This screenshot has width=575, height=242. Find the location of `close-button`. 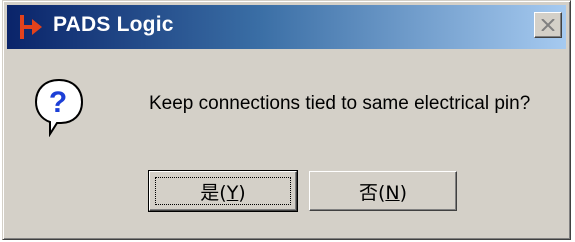

close-button is located at coordinates (548, 25).